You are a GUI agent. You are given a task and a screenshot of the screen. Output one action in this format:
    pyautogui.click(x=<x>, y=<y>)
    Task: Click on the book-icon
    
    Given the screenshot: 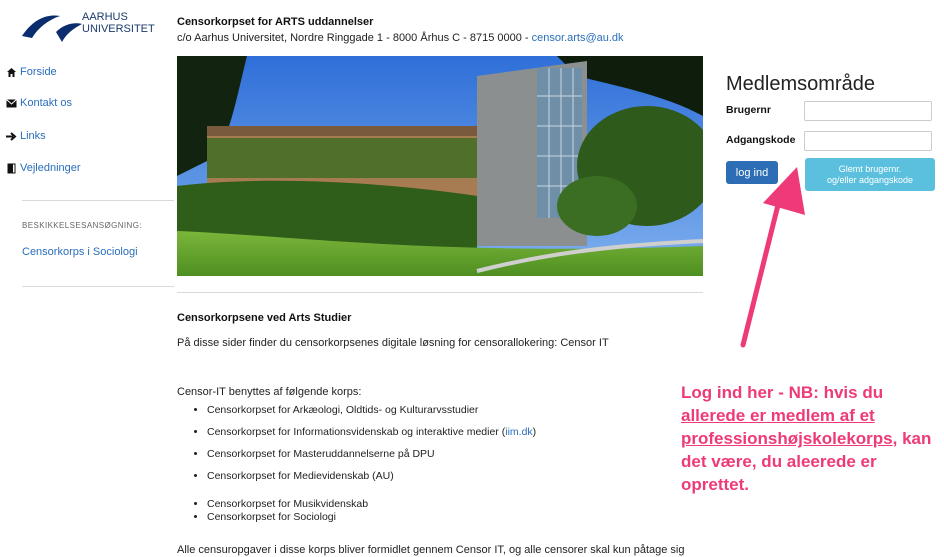 What is the action you would take?
    pyautogui.click(x=11, y=168)
    